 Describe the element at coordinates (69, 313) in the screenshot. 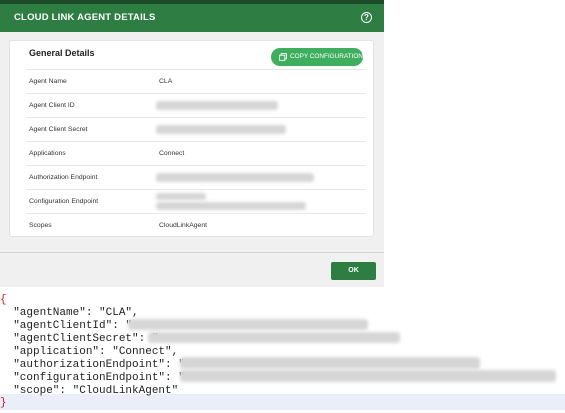

I see `json-line: "agentName": "CLA",` at that location.